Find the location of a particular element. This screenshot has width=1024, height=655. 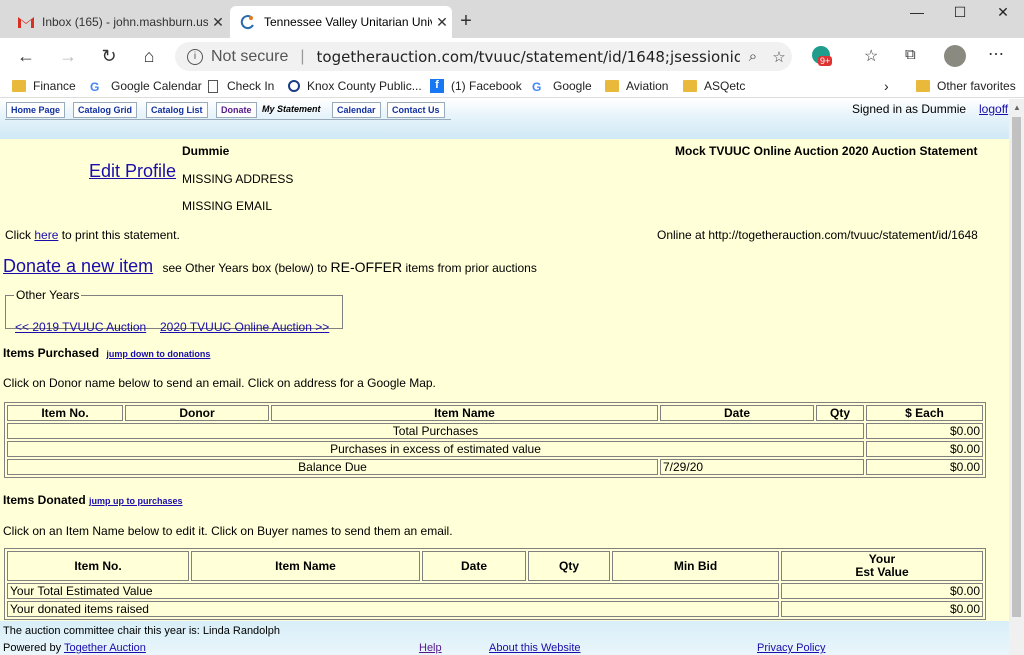

tab-auction: Tennessee Valley Unitarian Unive ✕ is located at coordinates (341, 22).